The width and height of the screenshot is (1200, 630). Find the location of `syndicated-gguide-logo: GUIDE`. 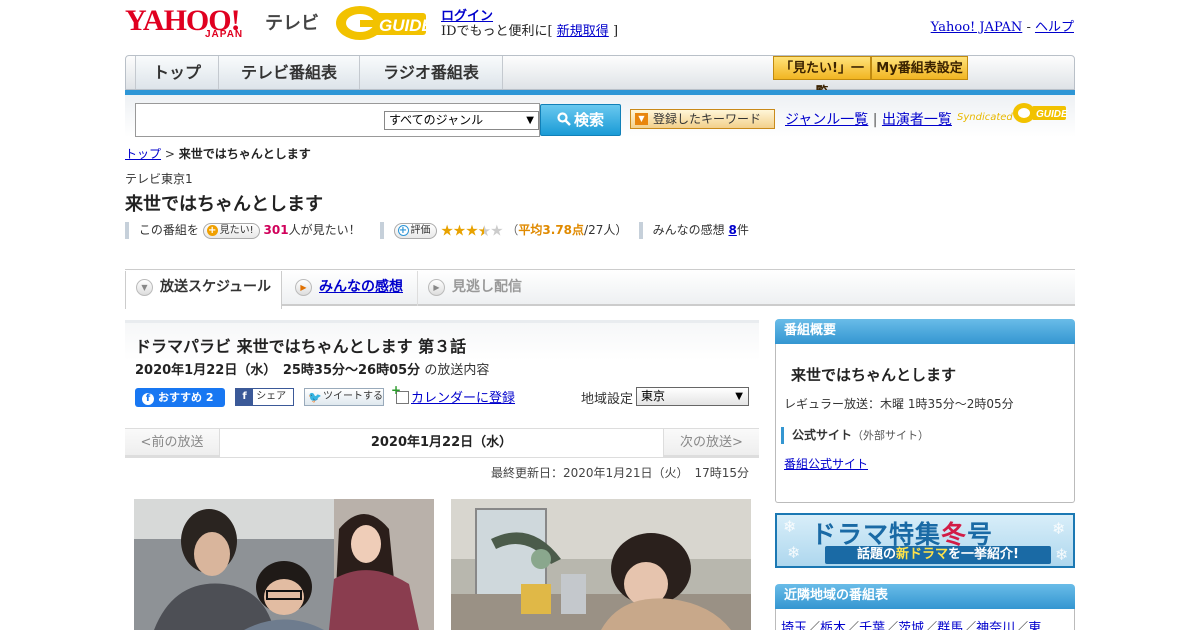

syndicated-gguide-logo: GUIDE is located at coordinates (1040, 113).